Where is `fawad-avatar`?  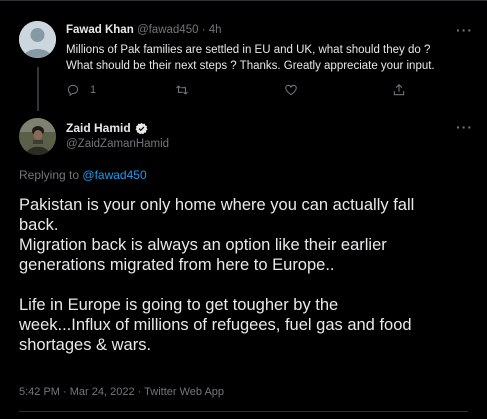
fawad-avatar is located at coordinates (37, 39).